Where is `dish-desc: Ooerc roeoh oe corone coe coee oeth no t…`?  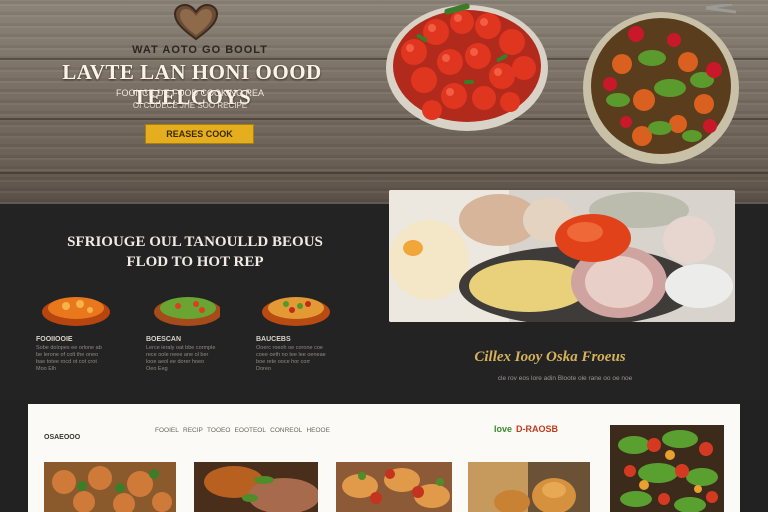 dish-desc: Ooerc roeoh oe corone coe coee oeth no t… is located at coordinates (291, 358).